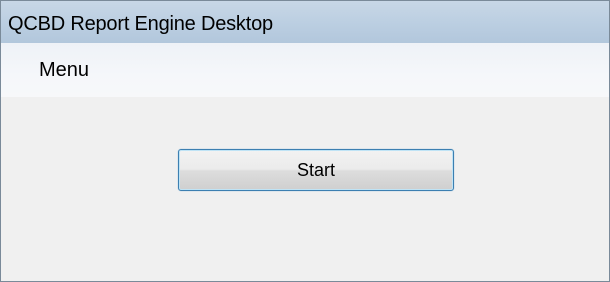  What do you see at coordinates (305, 22) in the screenshot?
I see `title-bar: QCBD Report Engine Desktop` at bounding box center [305, 22].